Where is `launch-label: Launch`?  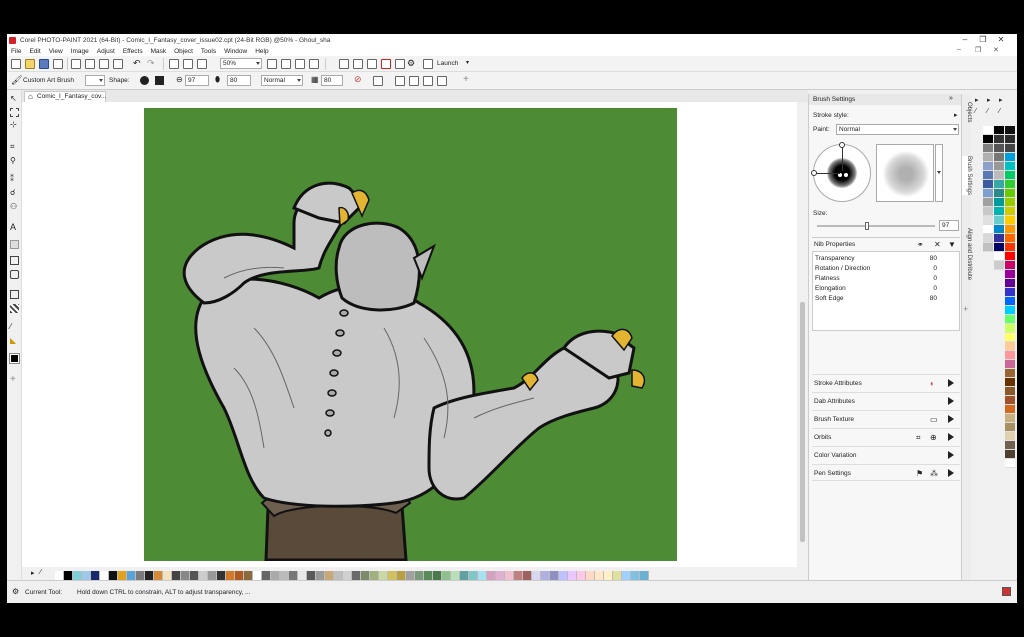 launch-label: Launch is located at coordinates (447, 63).